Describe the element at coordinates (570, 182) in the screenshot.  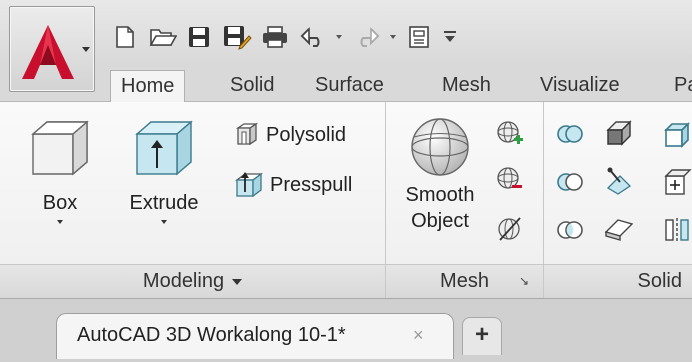
I see `subtract-icon` at that location.